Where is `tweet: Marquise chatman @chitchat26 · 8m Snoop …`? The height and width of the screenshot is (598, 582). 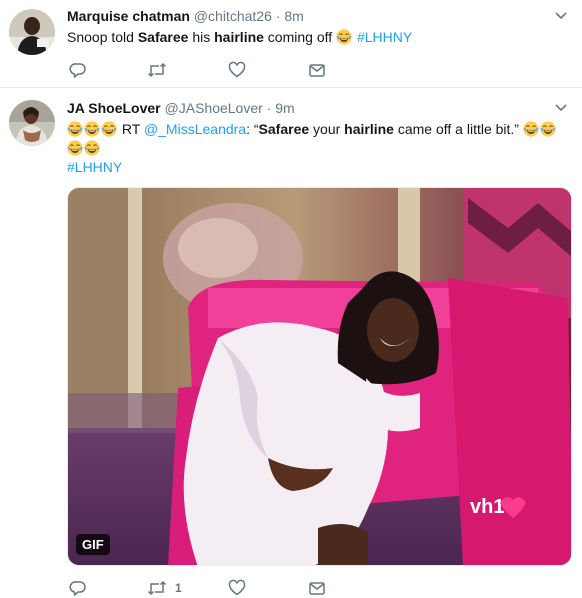 tweet: Marquise chatman @chitchat26 · 8m Snoop … is located at coordinates (291, 44).